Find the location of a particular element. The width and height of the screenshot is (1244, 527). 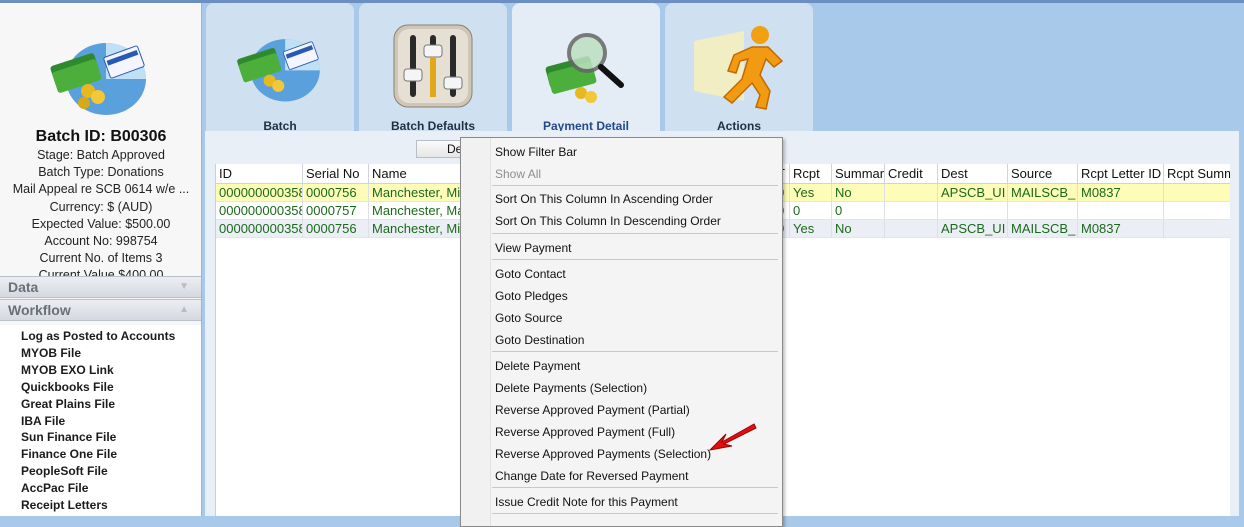

batch-id: Batch ID: B00306 is located at coordinates (101, 136).